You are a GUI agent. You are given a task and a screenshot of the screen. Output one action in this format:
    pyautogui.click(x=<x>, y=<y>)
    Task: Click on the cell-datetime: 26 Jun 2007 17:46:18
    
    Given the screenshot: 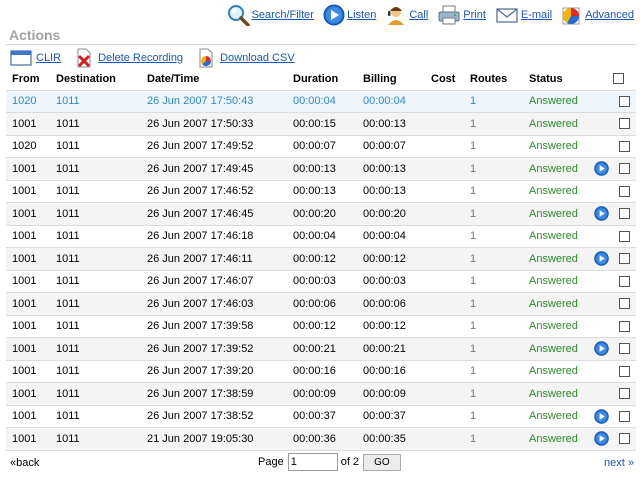 What is the action you would take?
    pyautogui.click(x=200, y=236)
    